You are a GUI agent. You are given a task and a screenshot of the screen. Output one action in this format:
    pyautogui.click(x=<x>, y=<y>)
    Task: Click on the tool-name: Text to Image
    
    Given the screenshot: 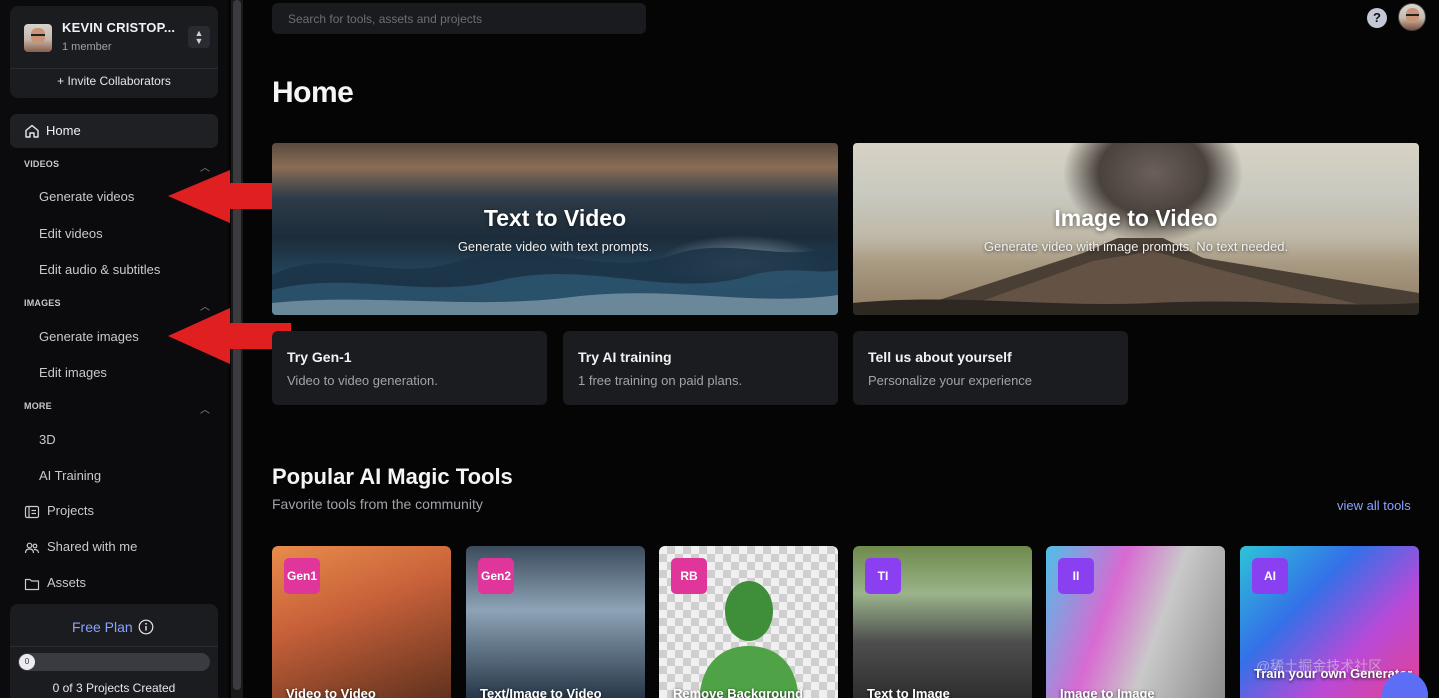 What is the action you would take?
    pyautogui.click(x=908, y=692)
    